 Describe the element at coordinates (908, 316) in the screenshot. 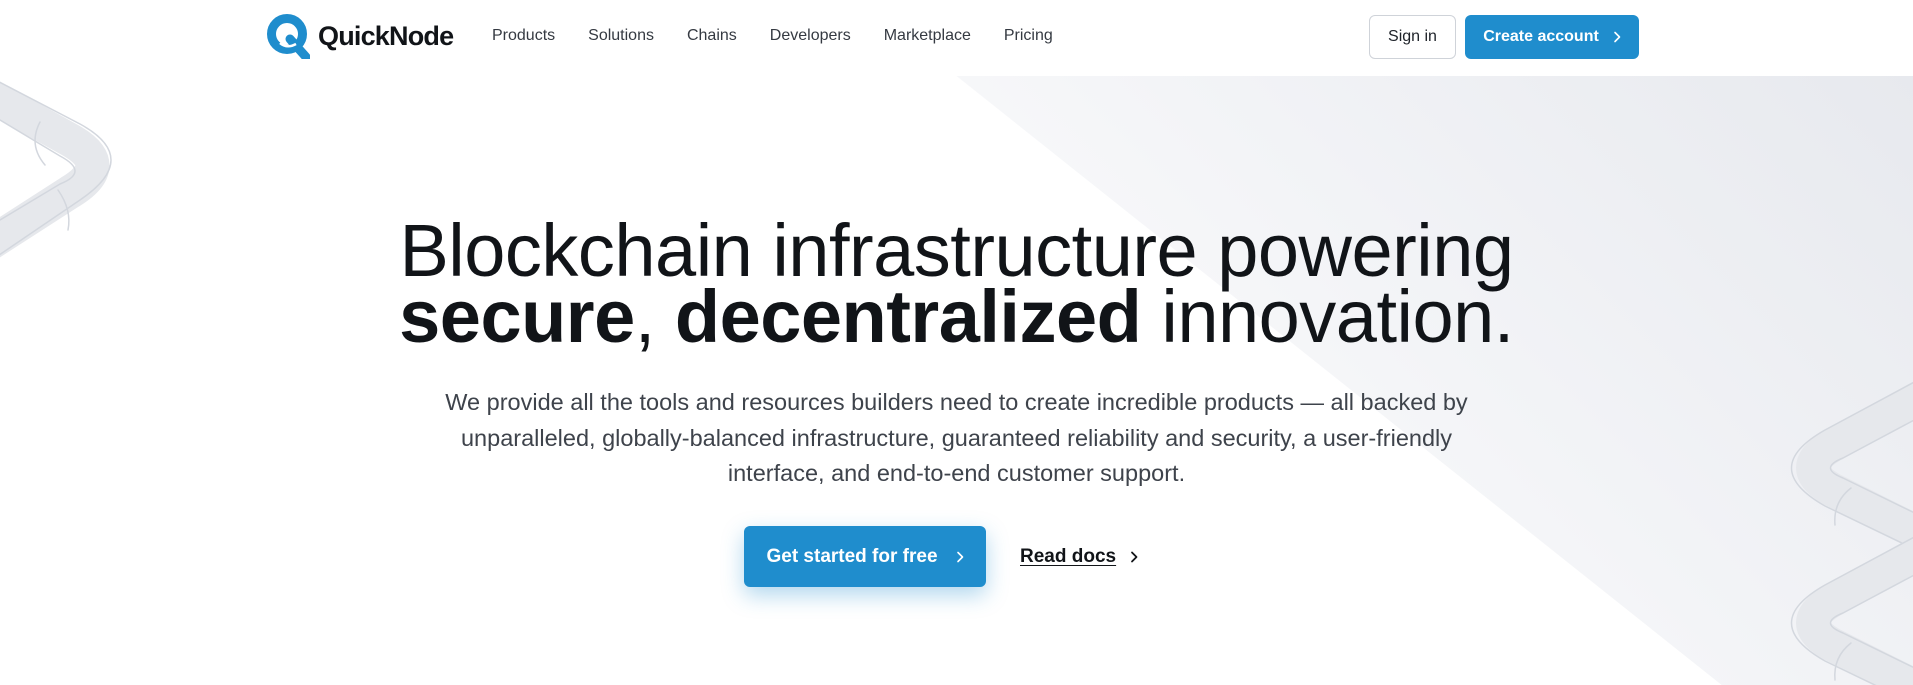

I see `headline-bold-decentralized: decentralized` at that location.